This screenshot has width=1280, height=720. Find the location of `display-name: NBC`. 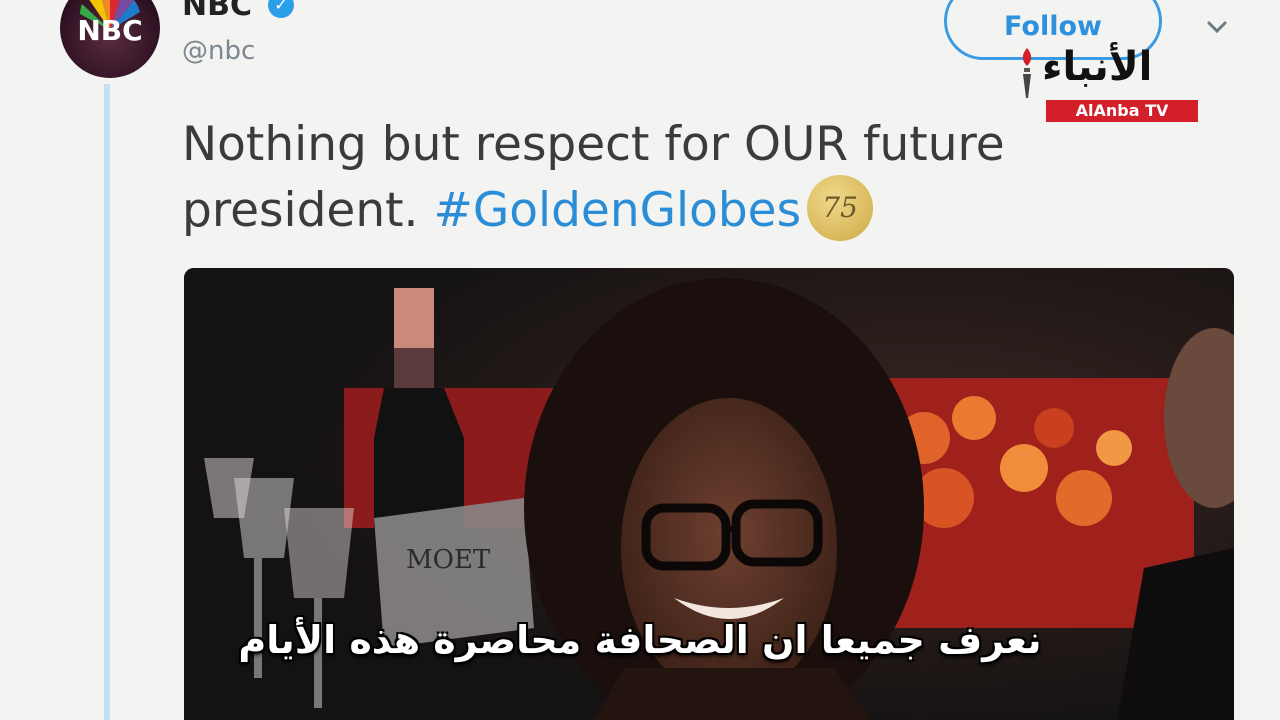

display-name: NBC is located at coordinates (217, 11).